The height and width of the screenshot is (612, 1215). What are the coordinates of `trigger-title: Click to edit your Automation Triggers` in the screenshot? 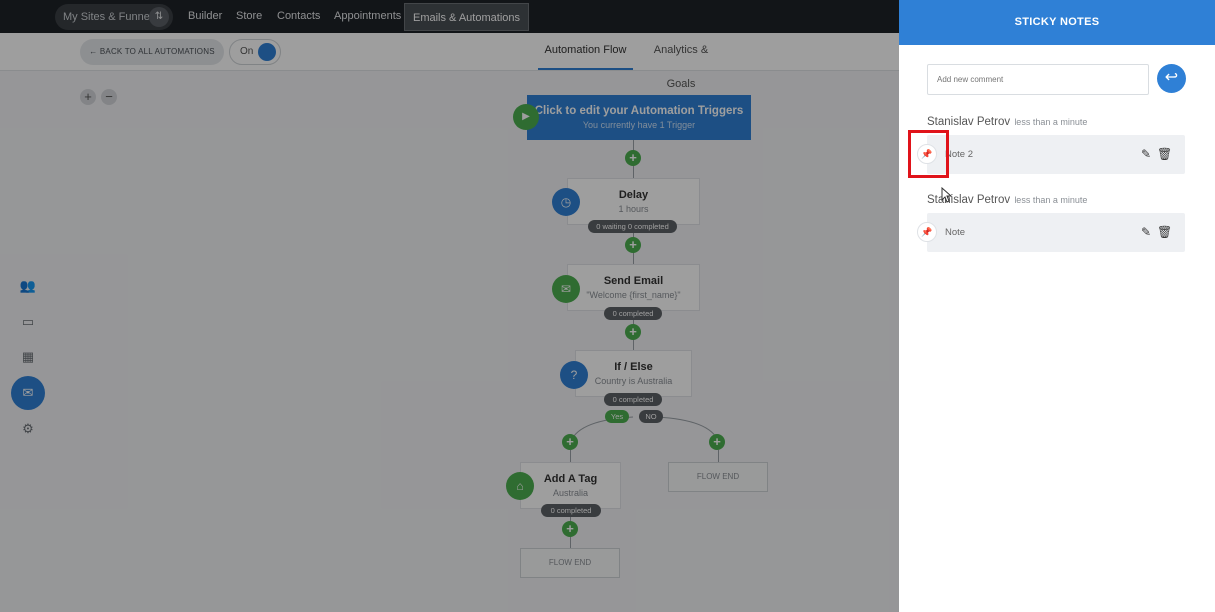 It's located at (639, 111).